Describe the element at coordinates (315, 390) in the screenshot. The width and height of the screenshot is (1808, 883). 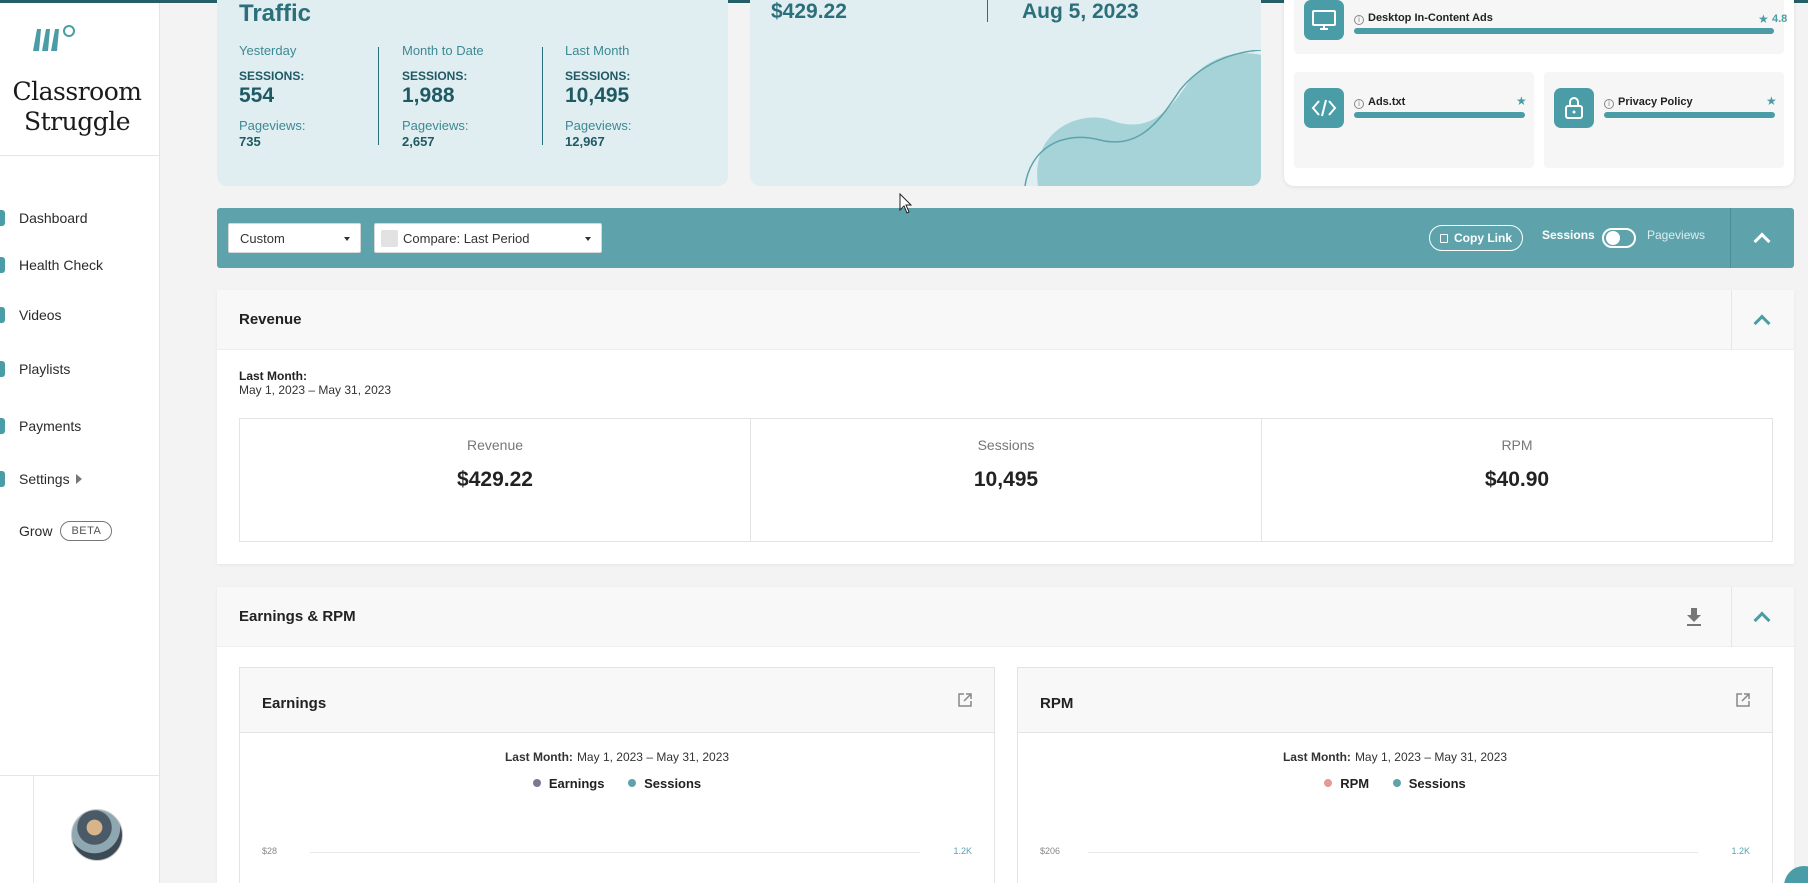
I see `period-range: May 1, 2023 – May 31, 2023` at that location.